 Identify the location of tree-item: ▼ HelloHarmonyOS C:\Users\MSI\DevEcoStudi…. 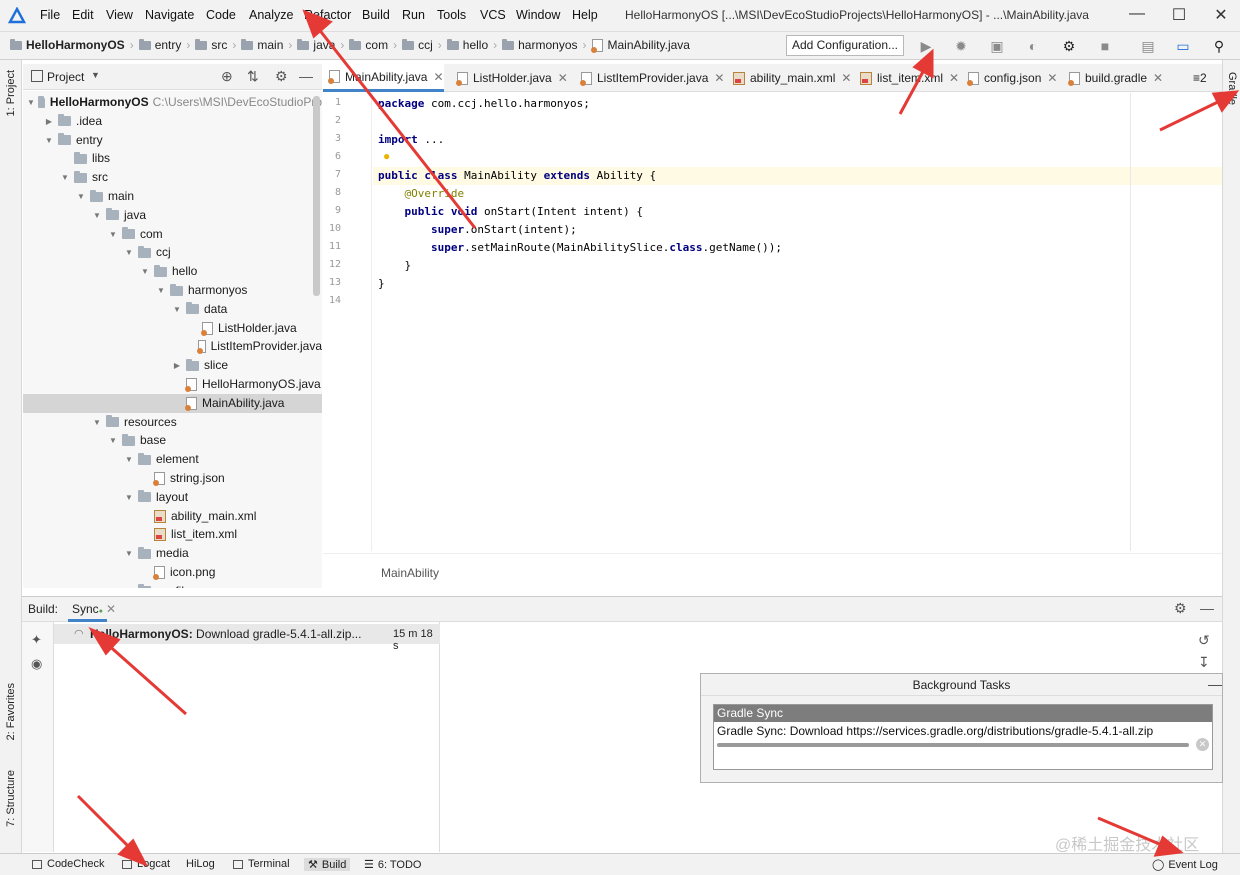
(172, 102).